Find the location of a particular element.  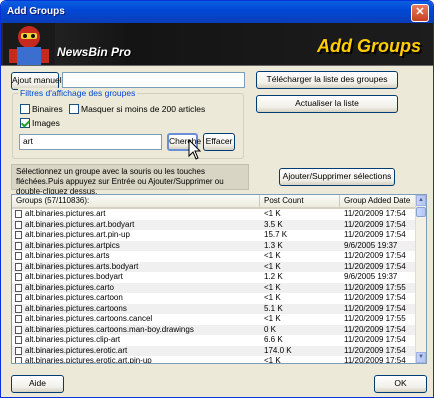

close-button: ✕ is located at coordinates (420, 13).